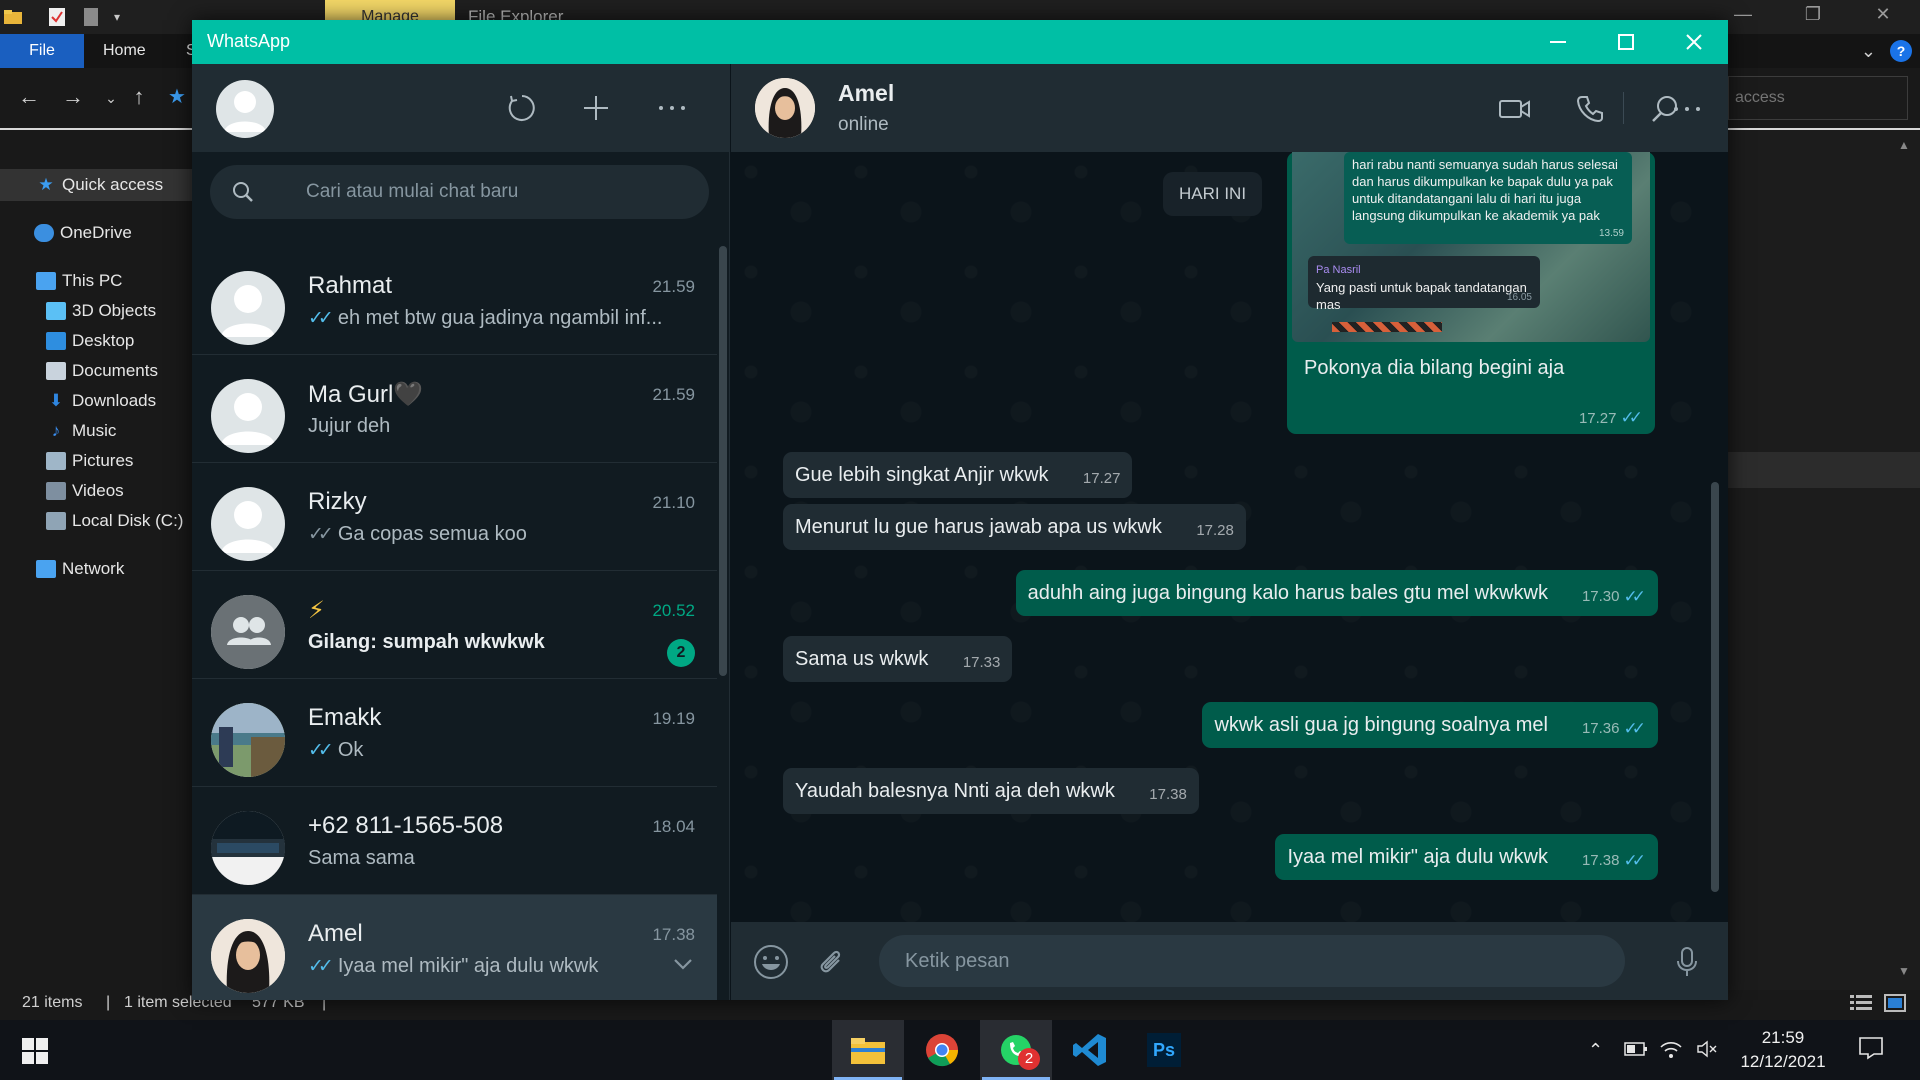 This screenshot has width=1920, height=1080. Describe the element at coordinates (1671, 1051) in the screenshot. I see `wifi-icon` at that location.